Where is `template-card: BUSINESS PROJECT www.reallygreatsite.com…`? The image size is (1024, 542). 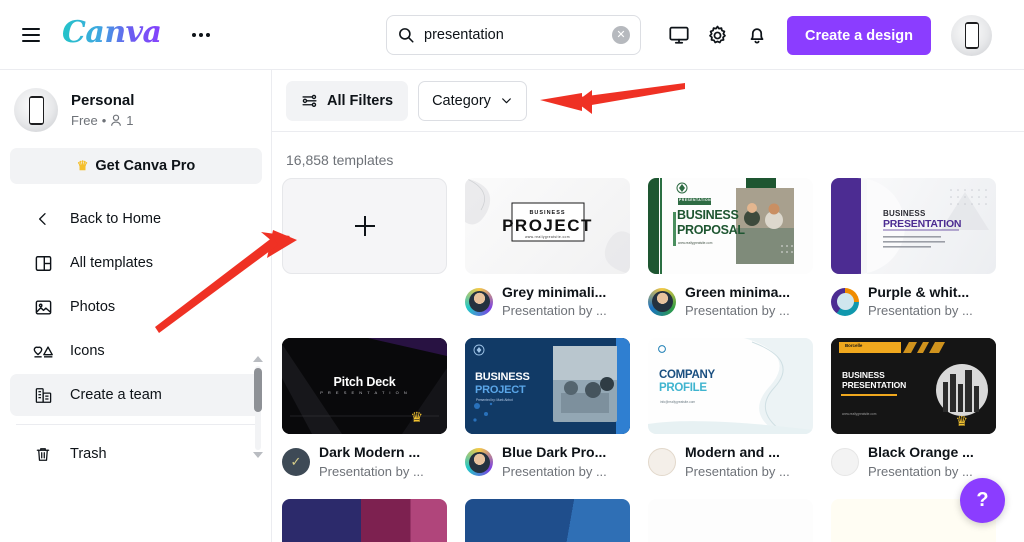 template-card: BUSINESS PROJECT www.reallygreatsite.com… is located at coordinates (547, 249).